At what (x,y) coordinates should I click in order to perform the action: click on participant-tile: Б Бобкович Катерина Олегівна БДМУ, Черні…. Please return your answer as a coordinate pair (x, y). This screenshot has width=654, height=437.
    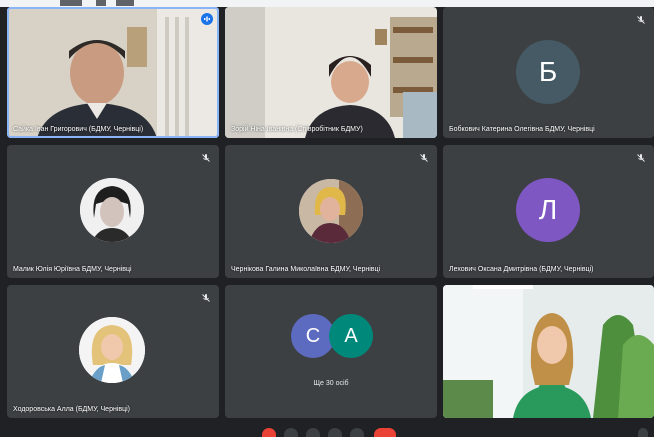
    Looking at the image, I should click on (548, 72).